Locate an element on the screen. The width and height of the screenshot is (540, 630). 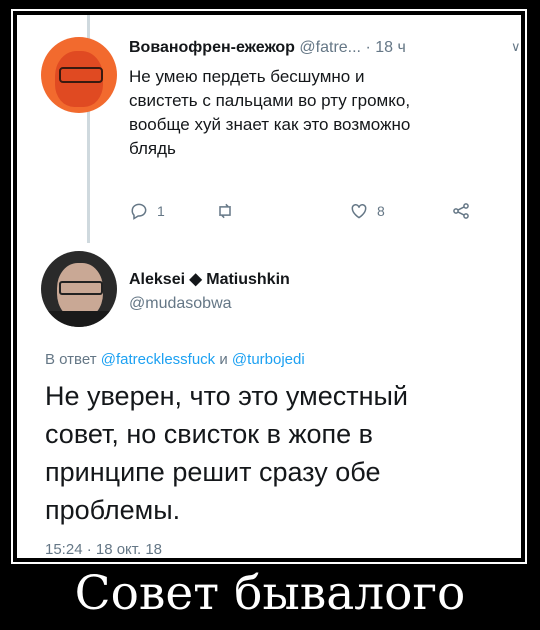
like-count: 8 is located at coordinates (381, 211).